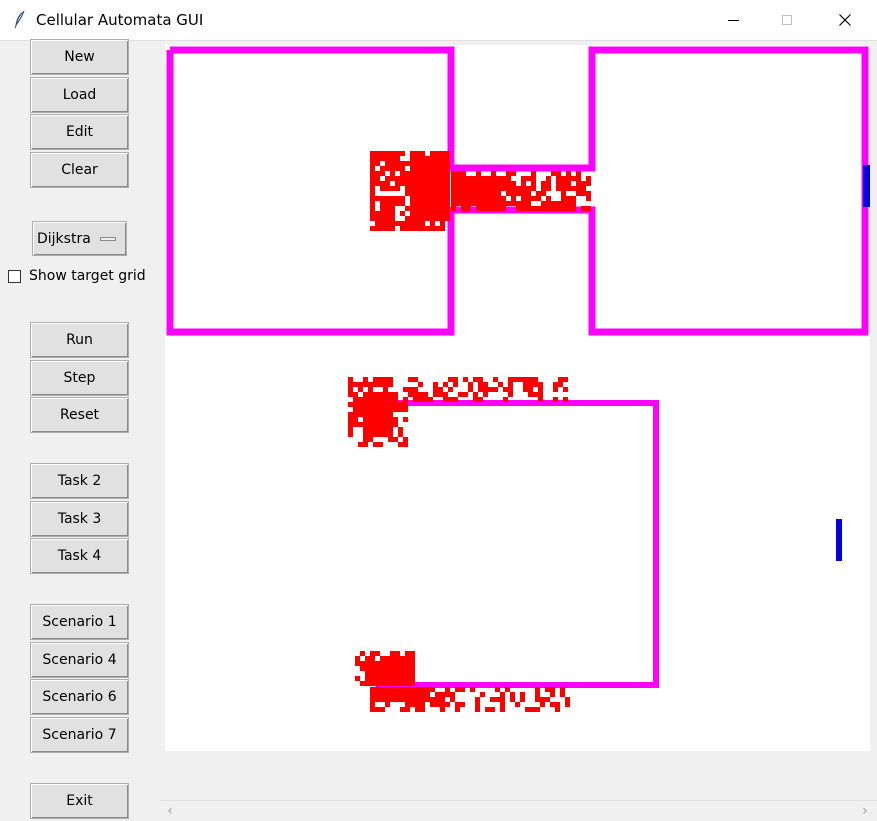  What do you see at coordinates (79, 735) in the screenshot?
I see `scenario-7-button: Scenario 7` at bounding box center [79, 735].